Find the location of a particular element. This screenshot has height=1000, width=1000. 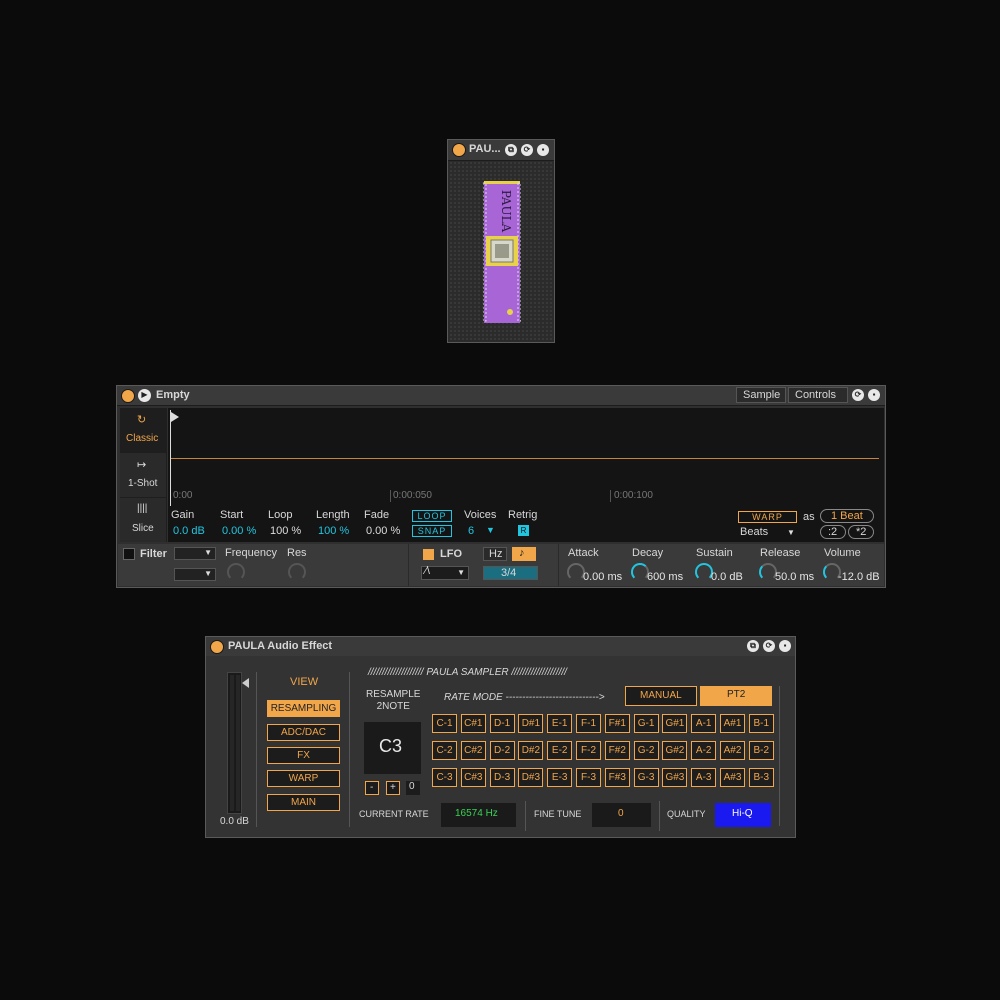

loop-value: 100 % is located at coordinates (285, 531).